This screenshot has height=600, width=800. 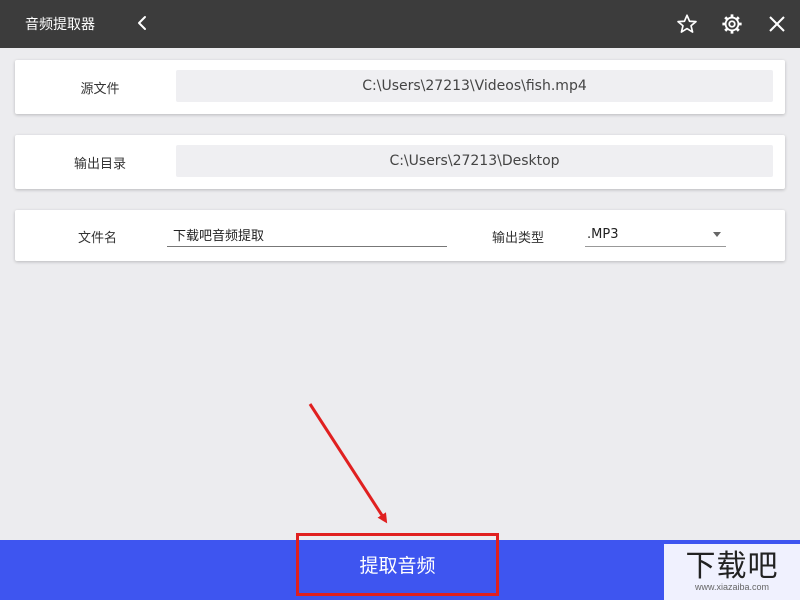 I want to click on gear-icon, so click(x=732, y=24).